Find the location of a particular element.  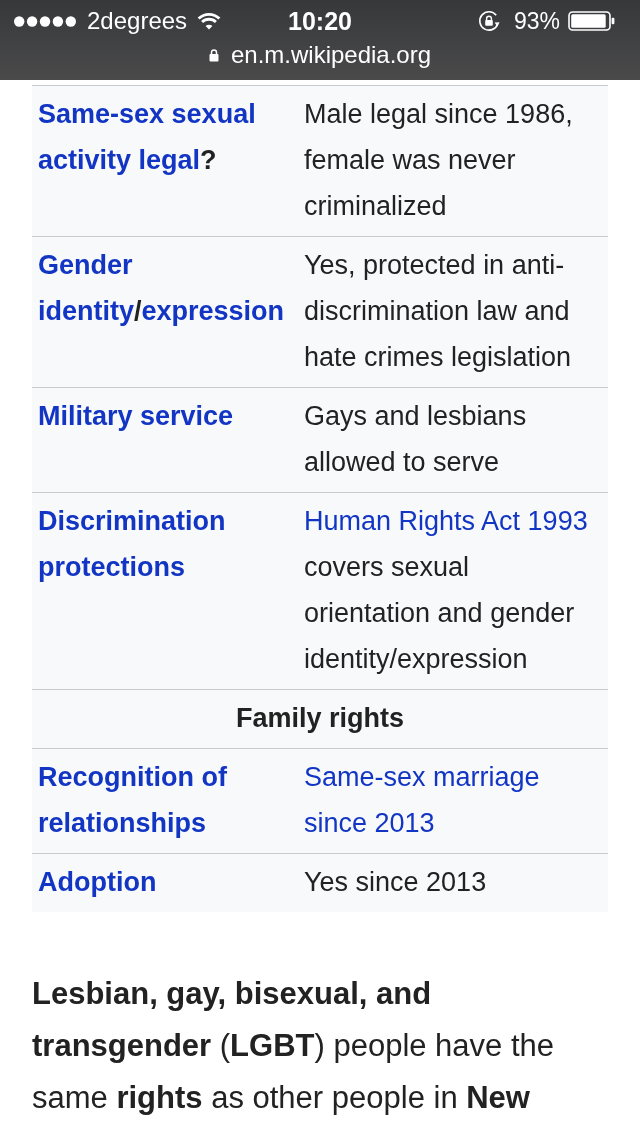

text-link: Human Rights Act 1993 is located at coordinates (446, 521).